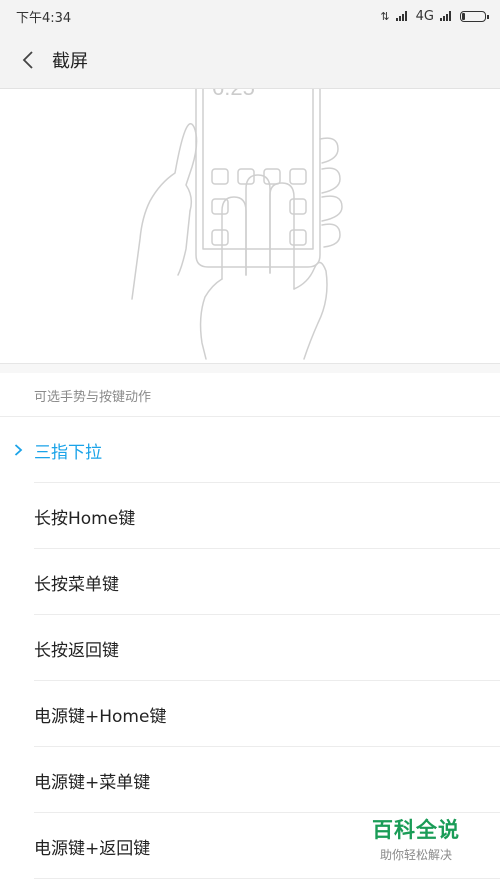 This screenshot has width=500, height=888. I want to click on section-divider, so click(250, 368).